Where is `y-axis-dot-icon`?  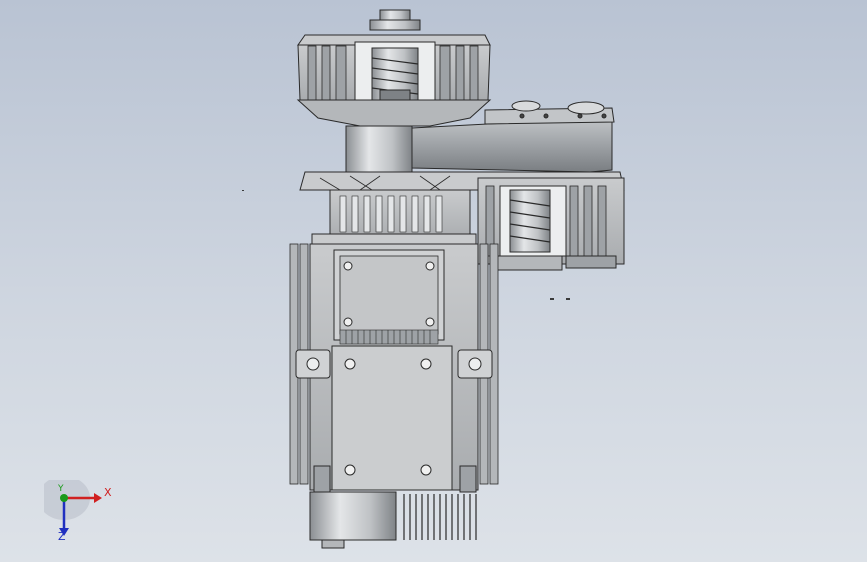
y-axis-dot-icon is located at coordinates (64, 498).